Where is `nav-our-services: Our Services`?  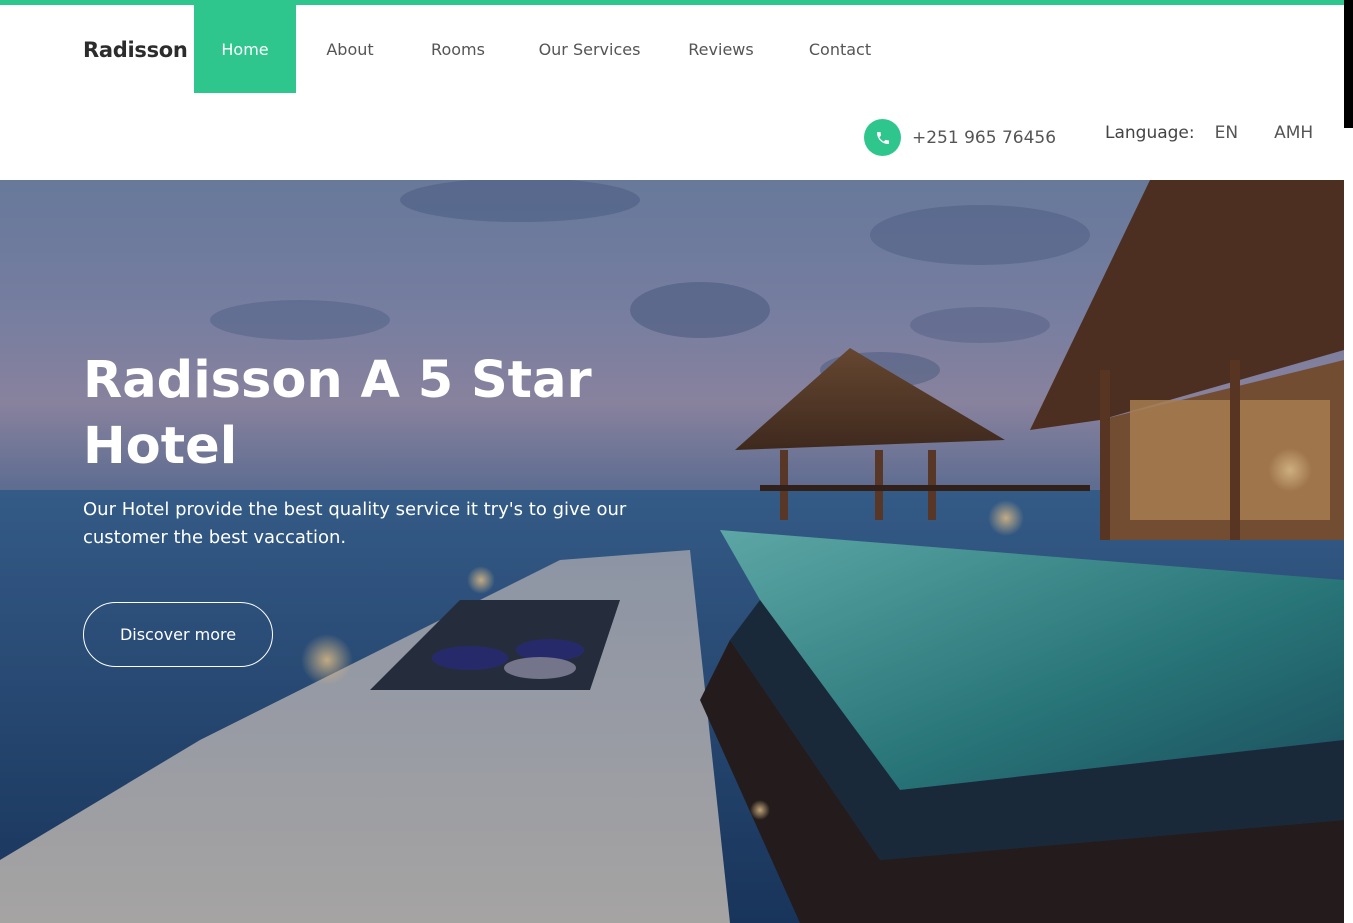 nav-our-services: Our Services is located at coordinates (589, 49).